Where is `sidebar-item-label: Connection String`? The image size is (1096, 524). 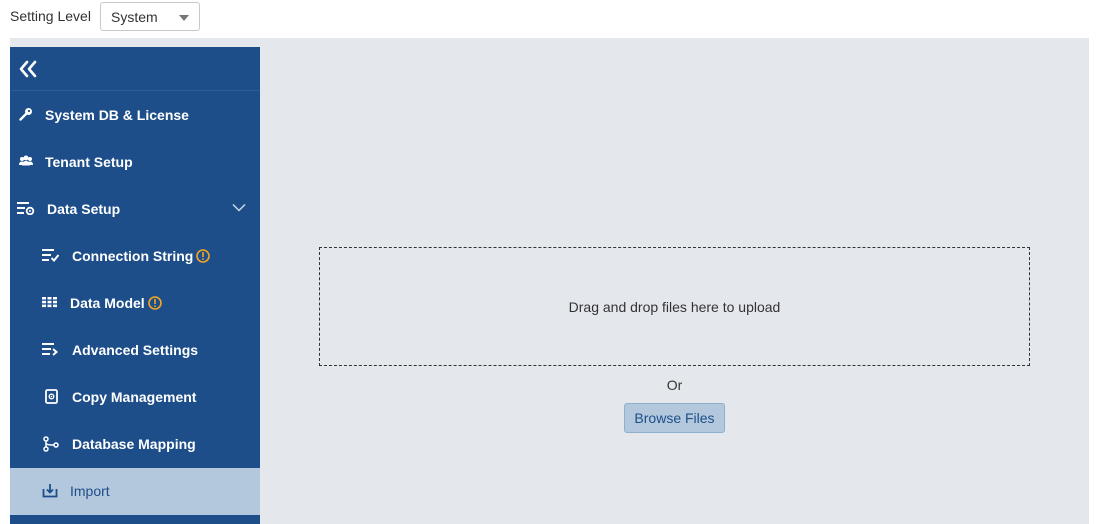
sidebar-item-label: Connection String is located at coordinates (133, 256).